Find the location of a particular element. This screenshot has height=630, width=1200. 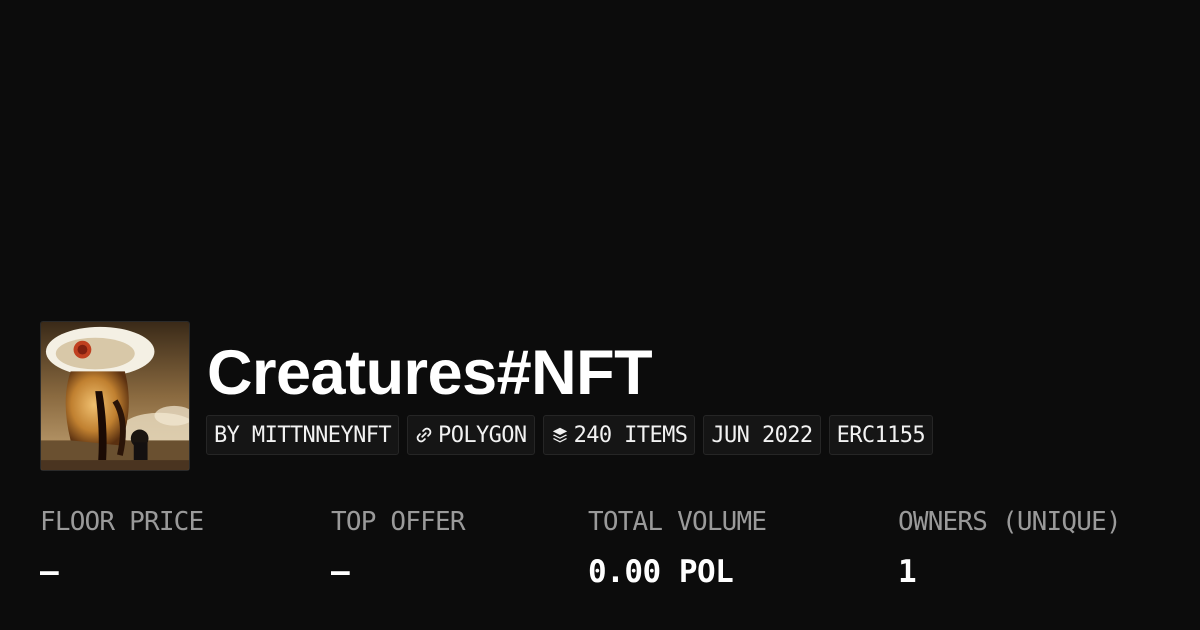

collection-avatar is located at coordinates (115, 396).